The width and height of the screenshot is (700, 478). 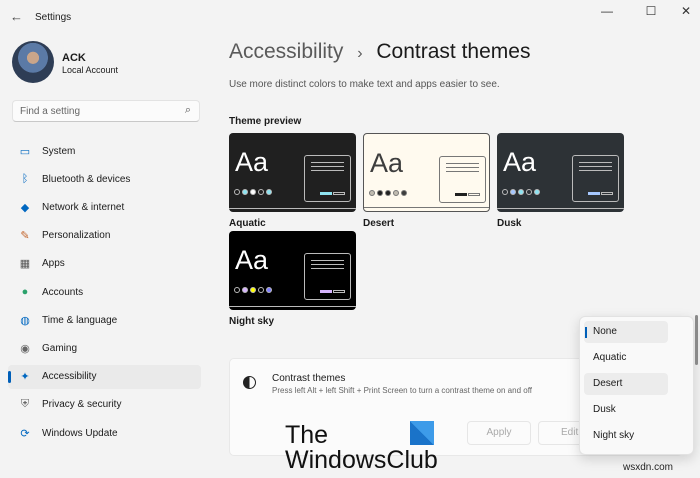 What do you see at coordinates (426, 172) in the screenshot?
I see `theme-card-desert: Aa` at bounding box center [426, 172].